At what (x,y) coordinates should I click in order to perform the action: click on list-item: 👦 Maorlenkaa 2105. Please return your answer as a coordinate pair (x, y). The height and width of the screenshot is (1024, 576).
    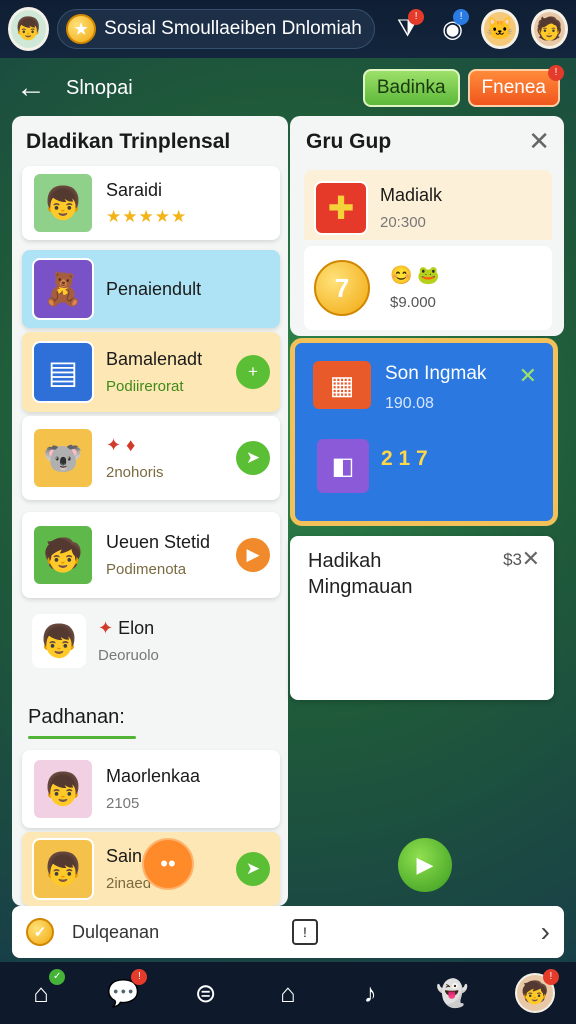
    Looking at the image, I should click on (151, 789).